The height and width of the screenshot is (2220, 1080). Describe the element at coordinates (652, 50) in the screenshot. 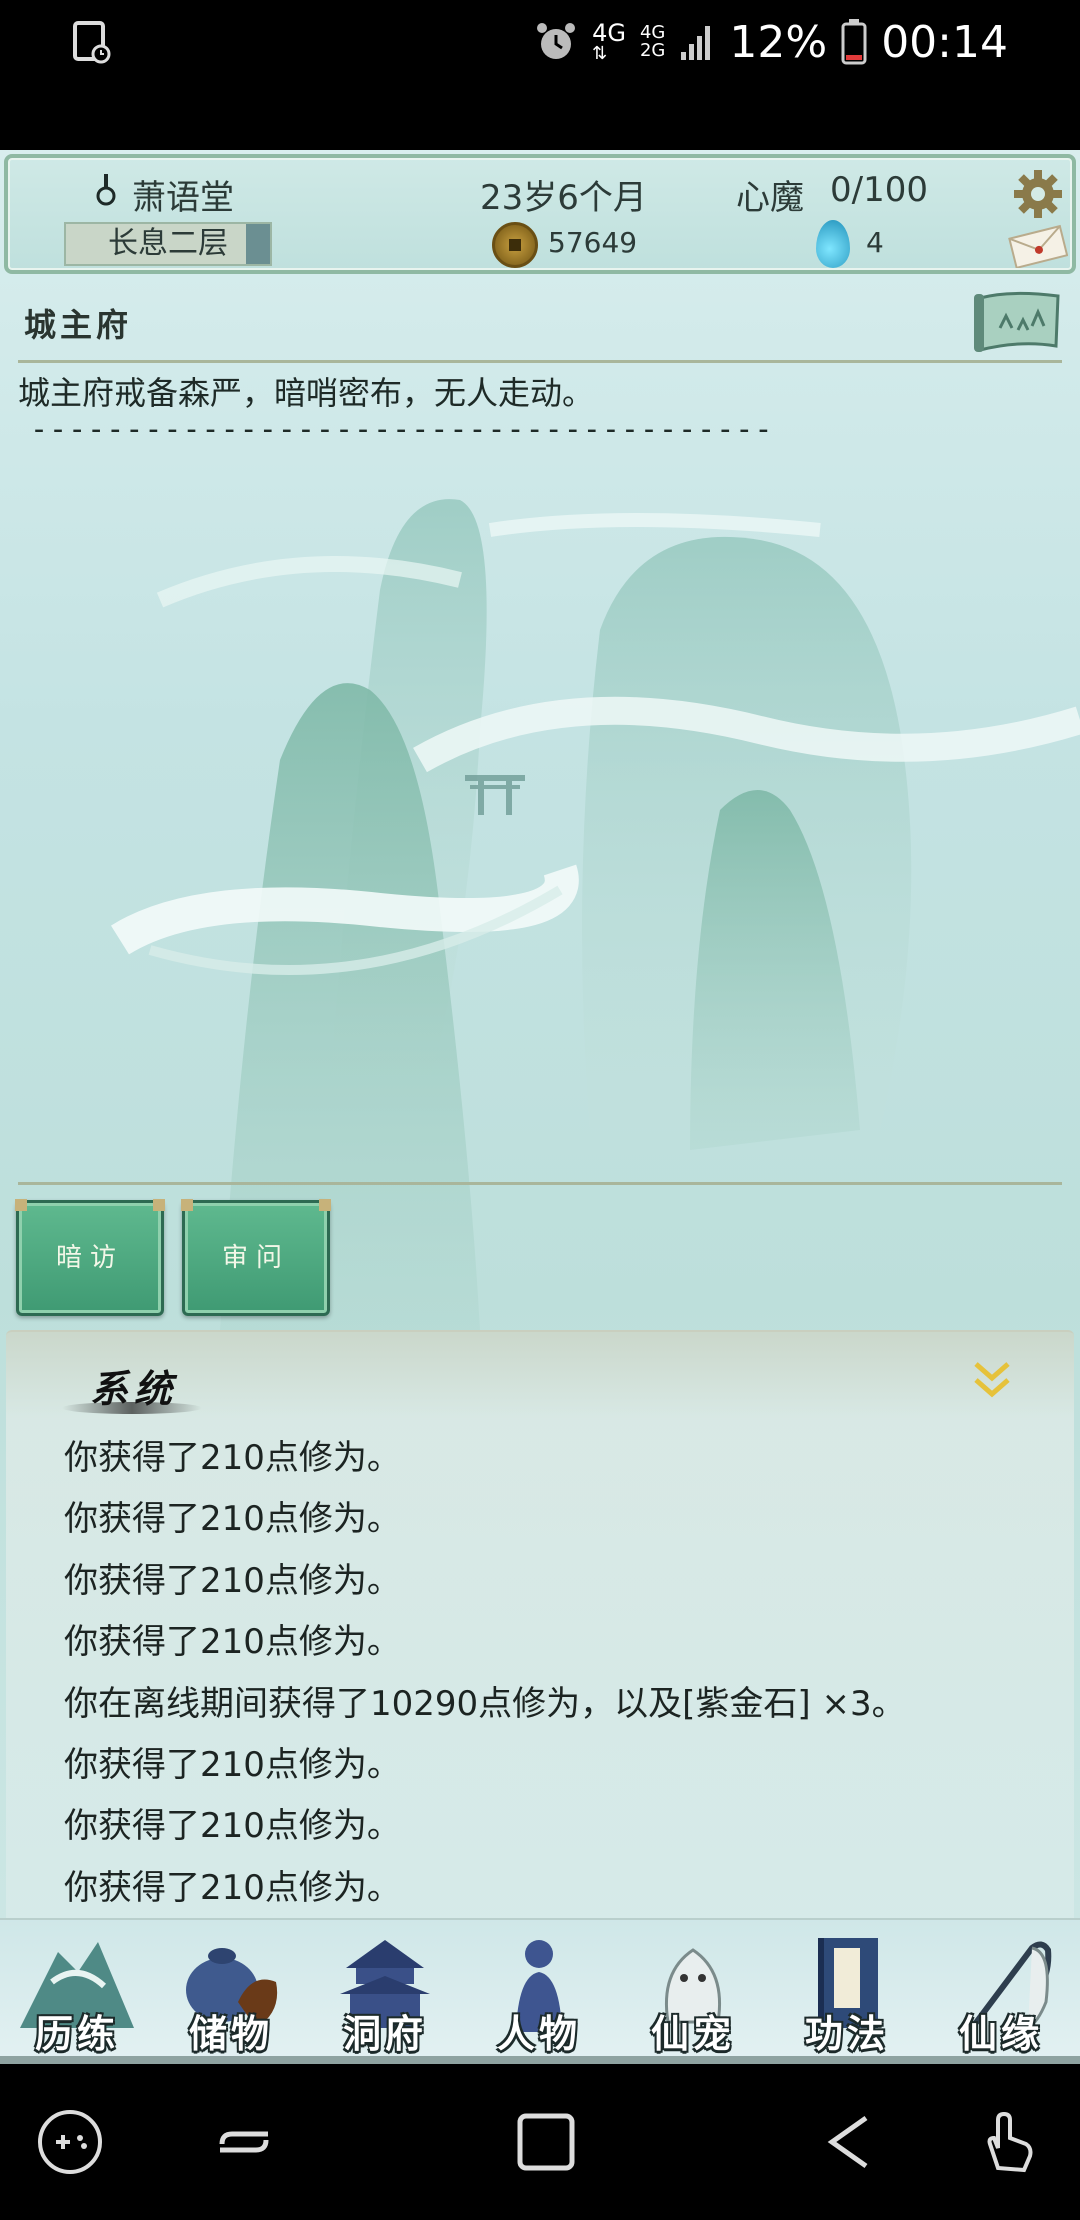

I see `network-label-small: 2G` at that location.